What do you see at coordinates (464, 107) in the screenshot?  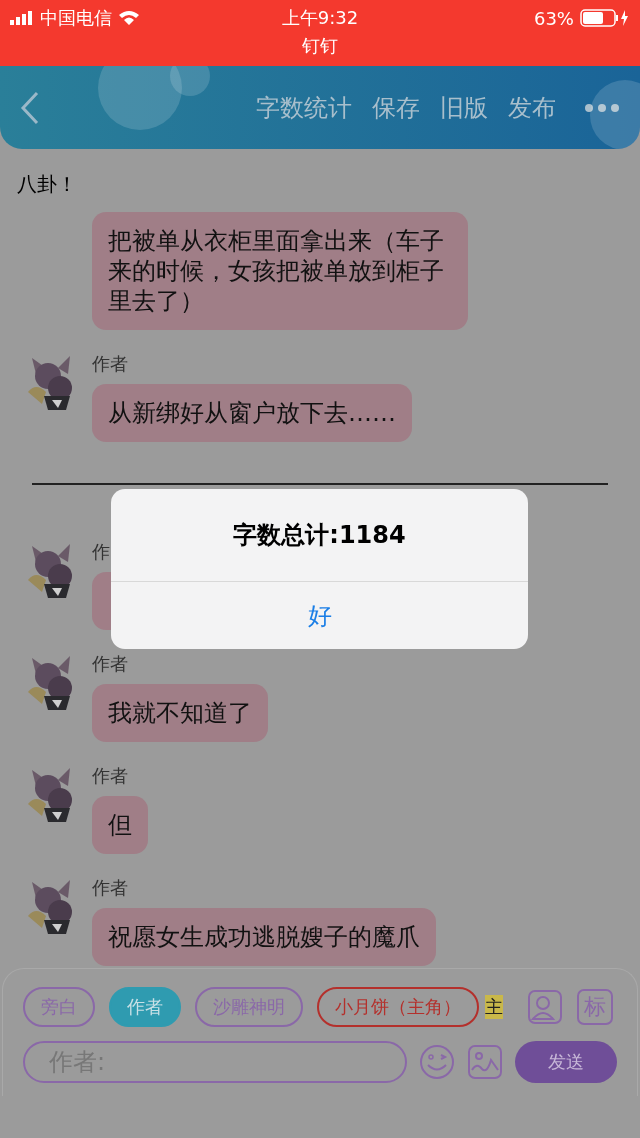 I see `header-action: 旧版` at bounding box center [464, 107].